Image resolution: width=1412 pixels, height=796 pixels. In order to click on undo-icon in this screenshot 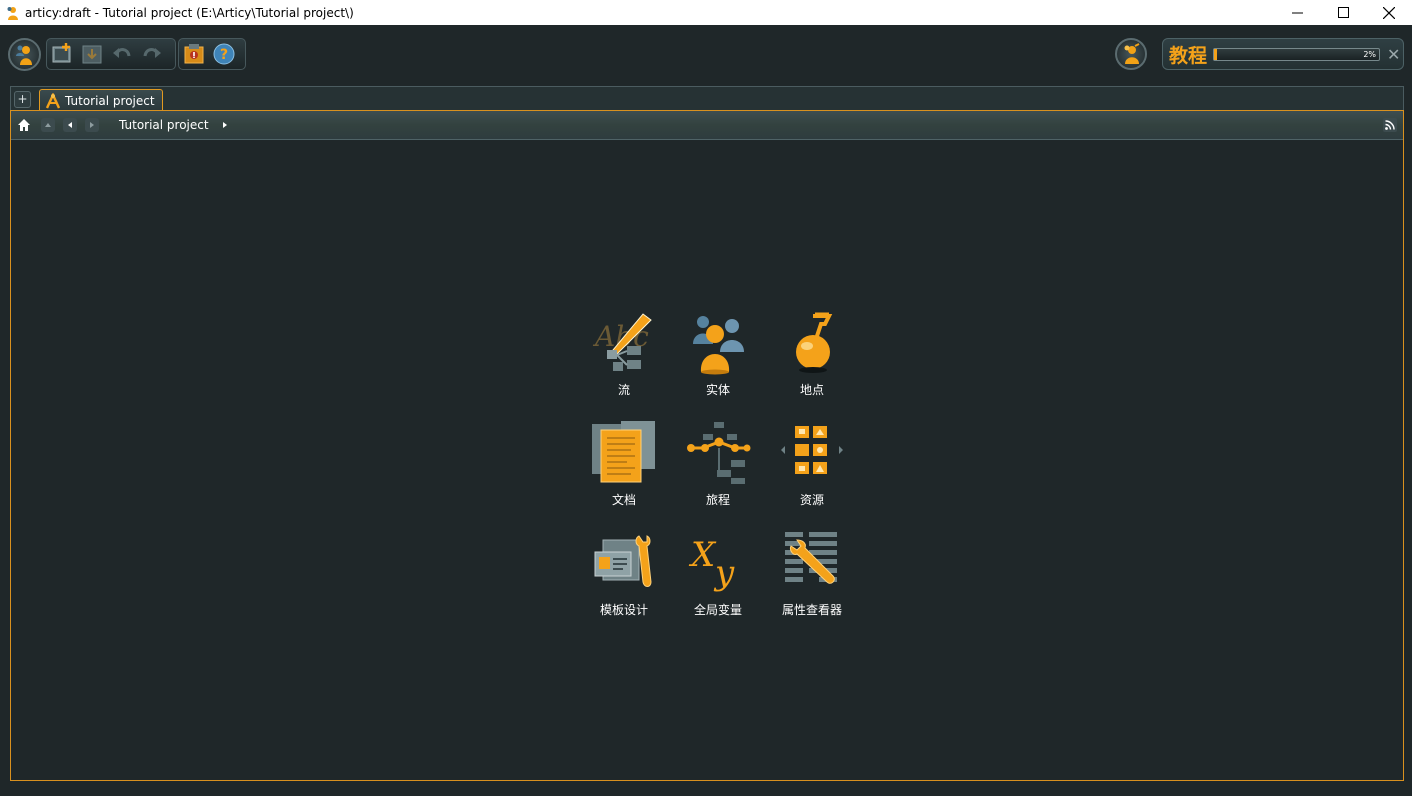, I will do `click(122, 53)`.